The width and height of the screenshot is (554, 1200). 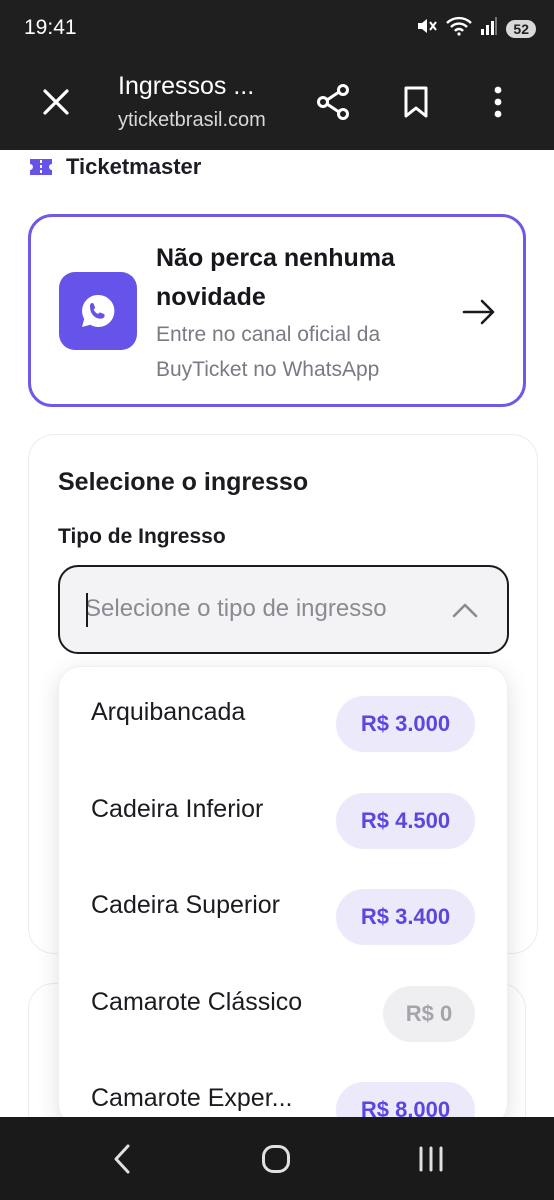 I want to click on close-icon, so click(x=56, y=102).